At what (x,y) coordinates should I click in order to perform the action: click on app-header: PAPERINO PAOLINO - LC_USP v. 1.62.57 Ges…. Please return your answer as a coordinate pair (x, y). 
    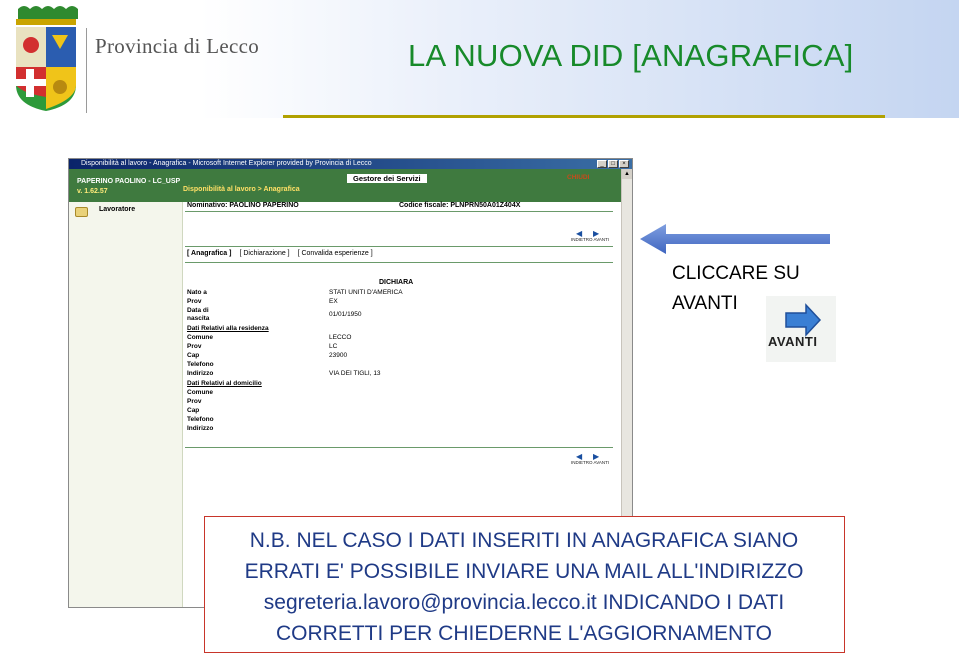
    Looking at the image, I should click on (350, 185).